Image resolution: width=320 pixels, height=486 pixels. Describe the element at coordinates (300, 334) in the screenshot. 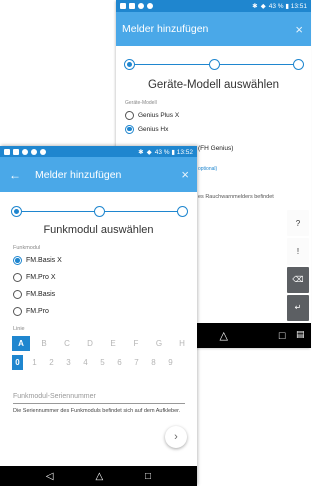

I see `keyboard-icon: ▤` at that location.